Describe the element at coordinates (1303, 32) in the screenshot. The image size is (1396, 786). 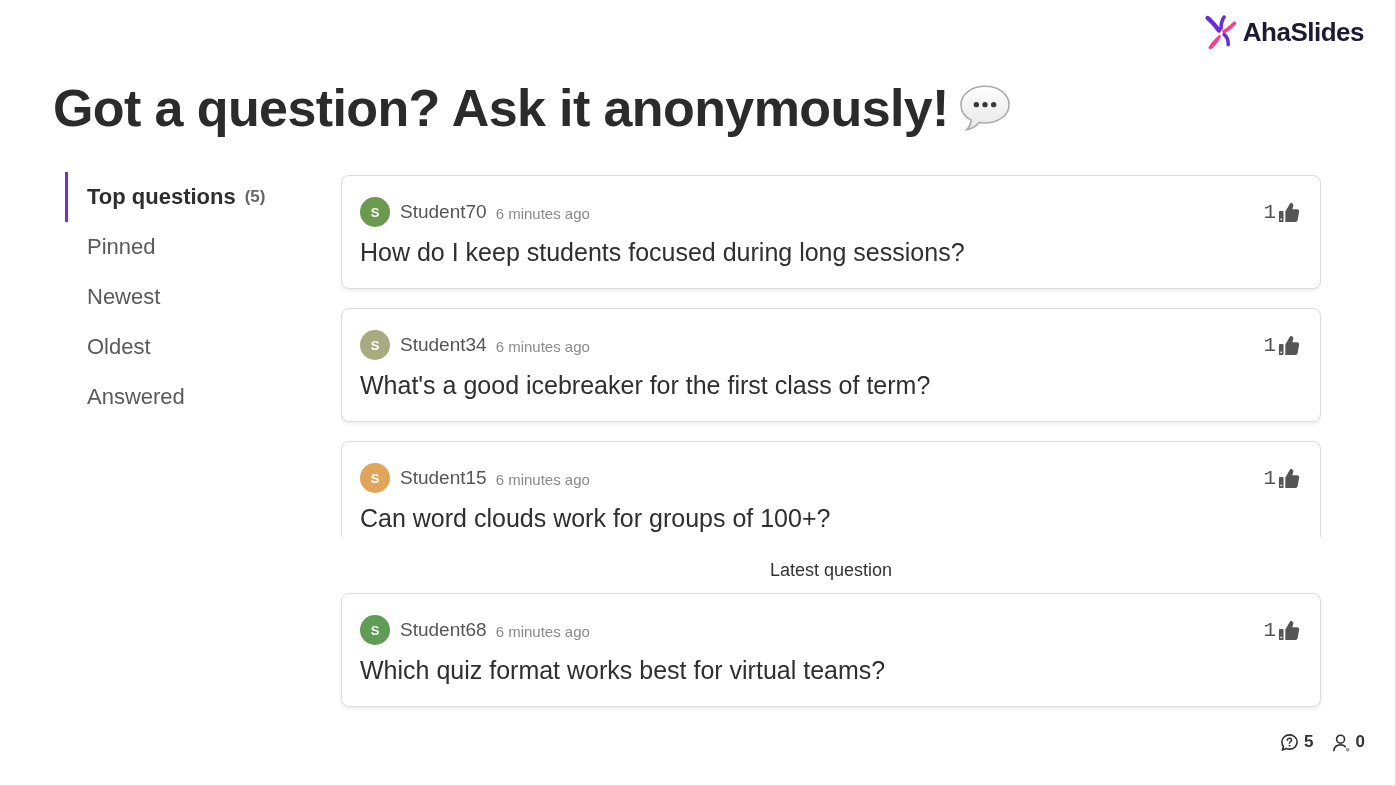
I see `brand-name: AhaSlides` at that location.